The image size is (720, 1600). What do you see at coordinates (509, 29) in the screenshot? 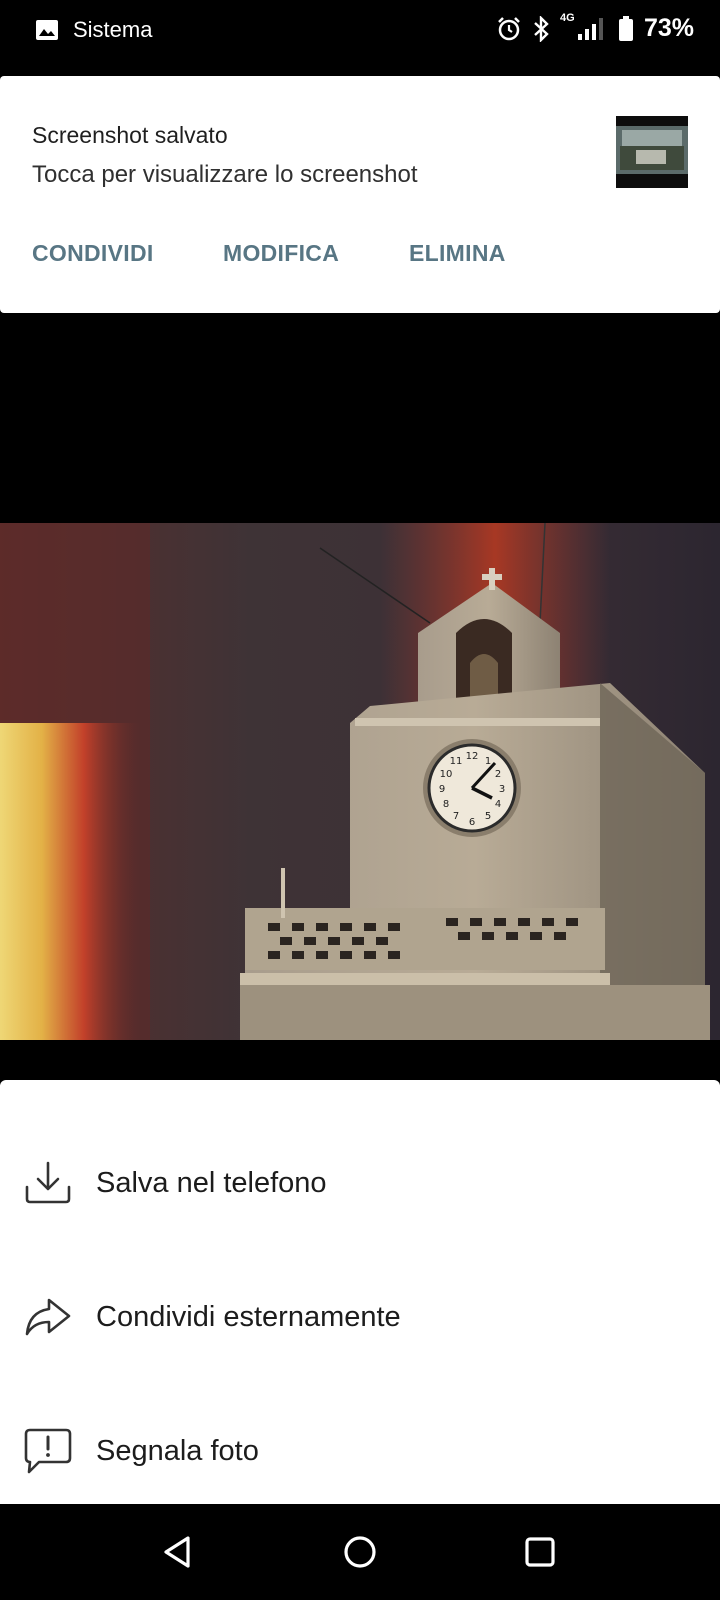
I see `alarm-icon` at bounding box center [509, 29].